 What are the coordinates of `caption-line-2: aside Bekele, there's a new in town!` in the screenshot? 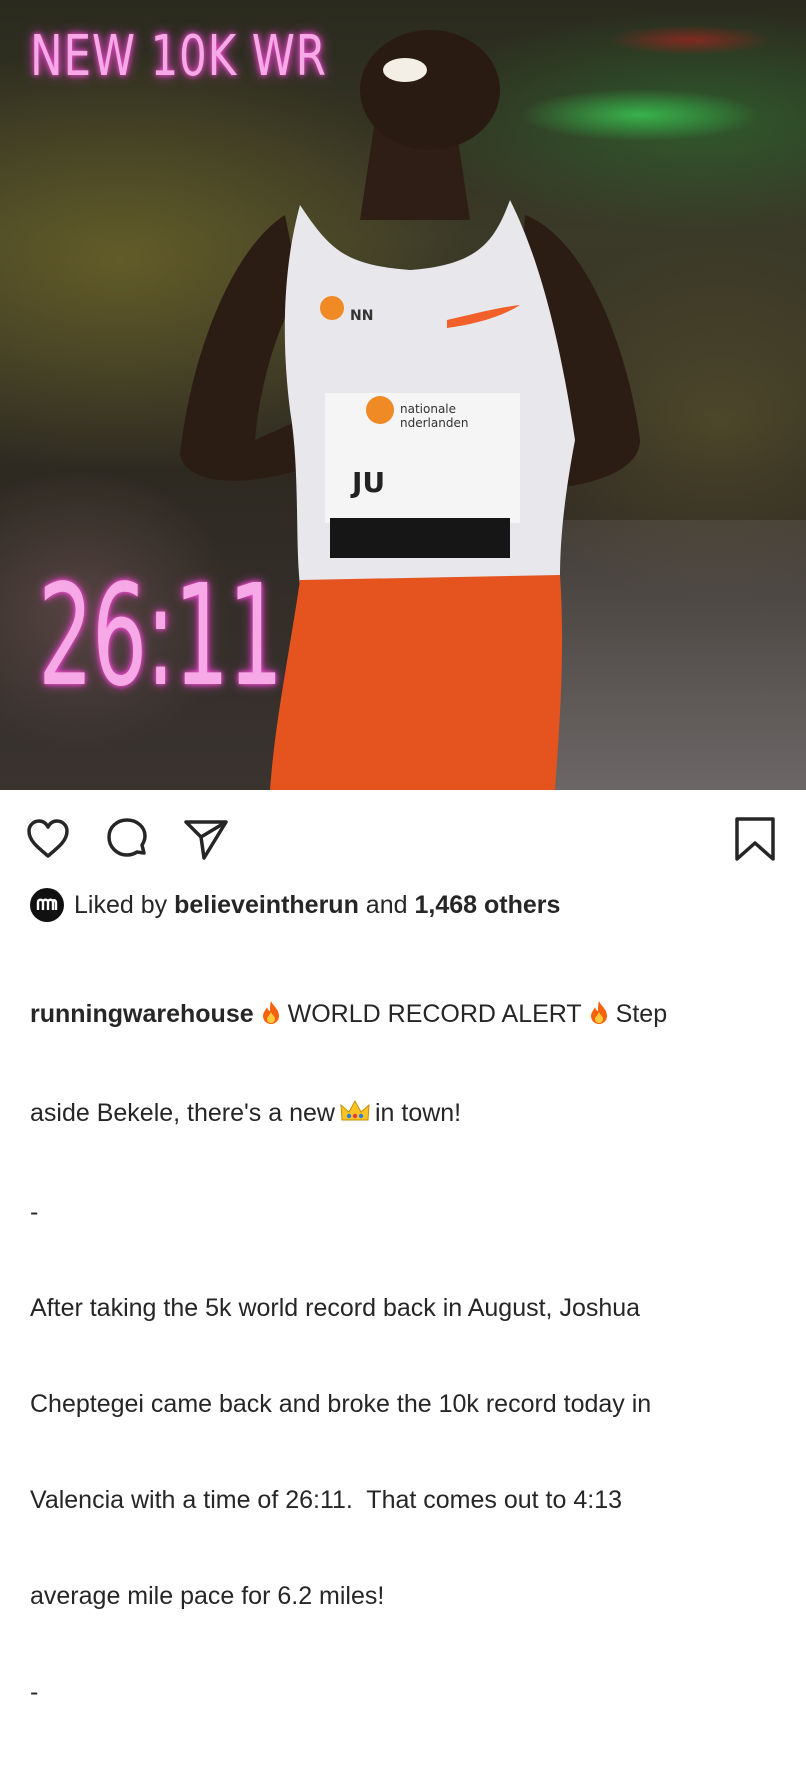 It's located at (405, 1114).